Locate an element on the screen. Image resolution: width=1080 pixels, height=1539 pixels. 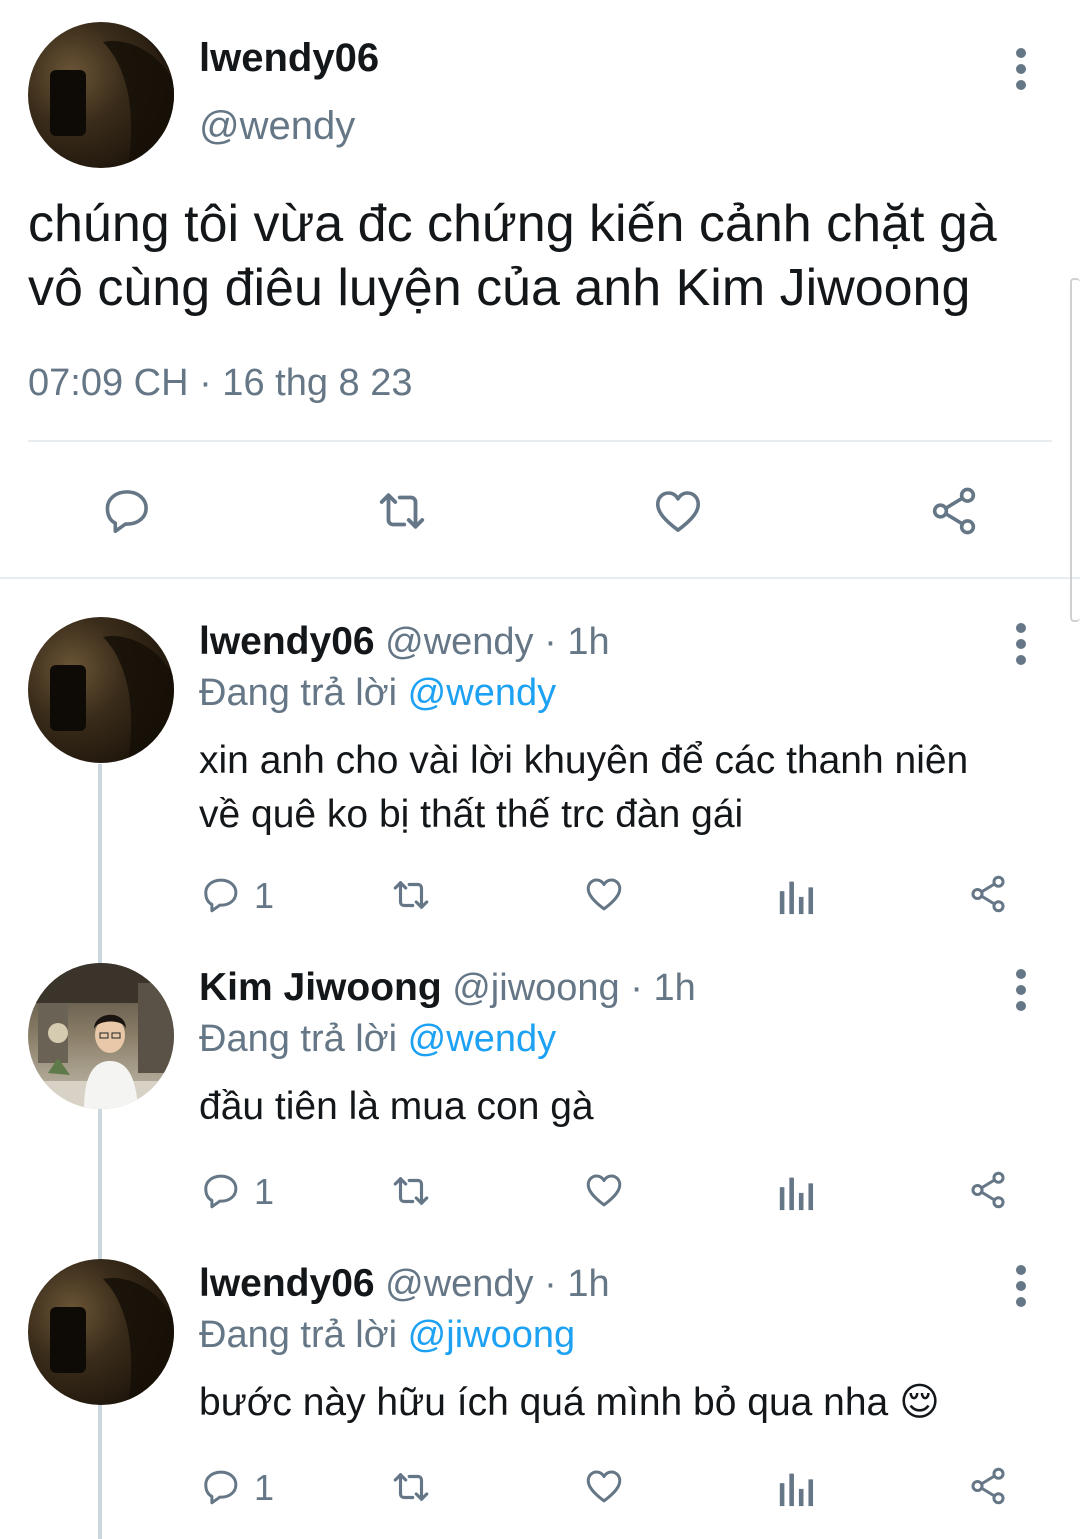
main-display-name: lwendy06 is located at coordinates (289, 58).